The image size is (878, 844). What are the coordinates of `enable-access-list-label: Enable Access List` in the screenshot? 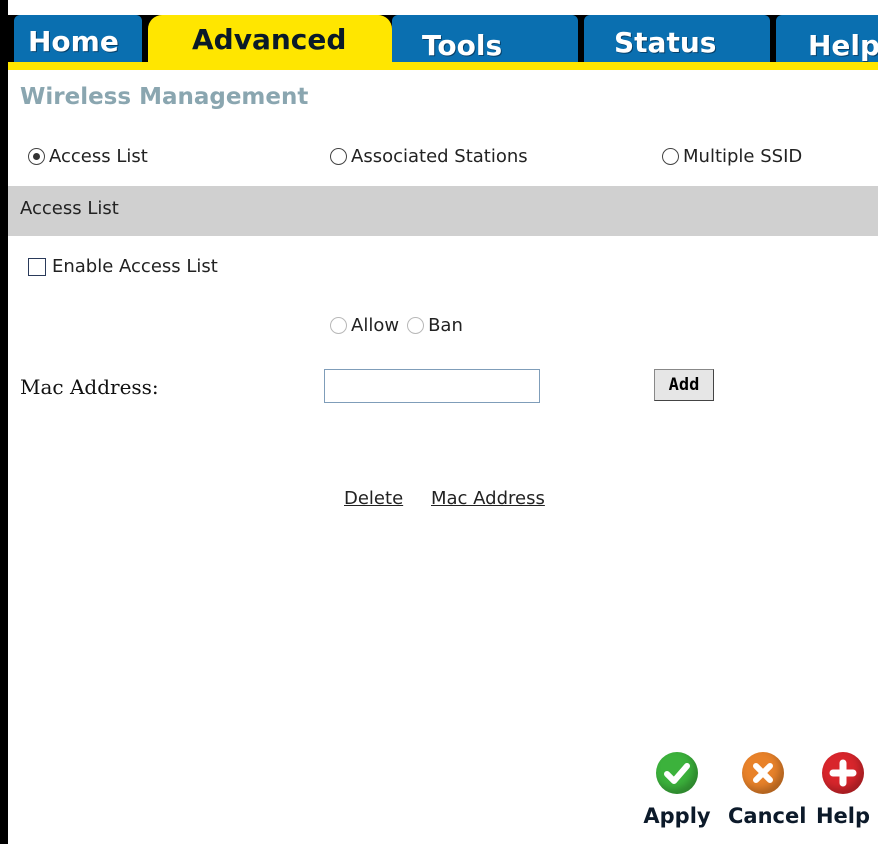 It's located at (135, 266).